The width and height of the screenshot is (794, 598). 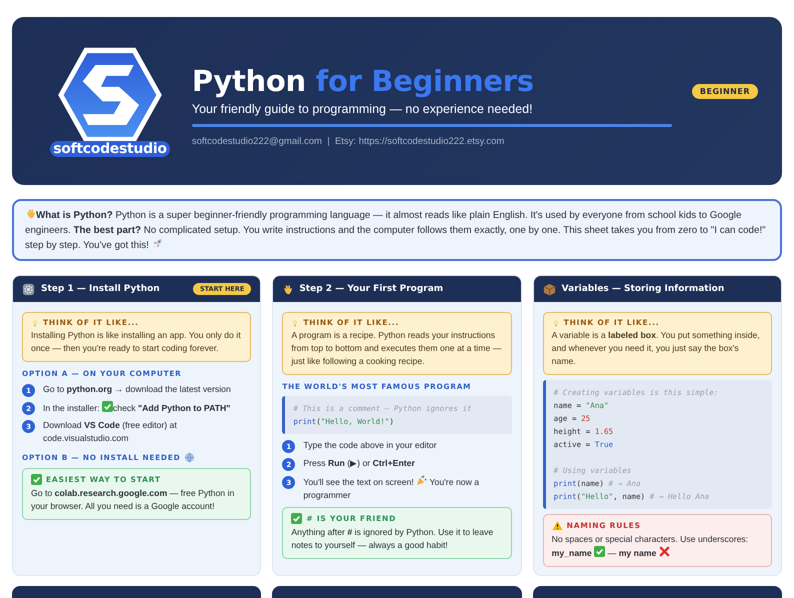 What do you see at coordinates (363, 81) in the screenshot?
I see `page-title: Python for Beginners` at bounding box center [363, 81].